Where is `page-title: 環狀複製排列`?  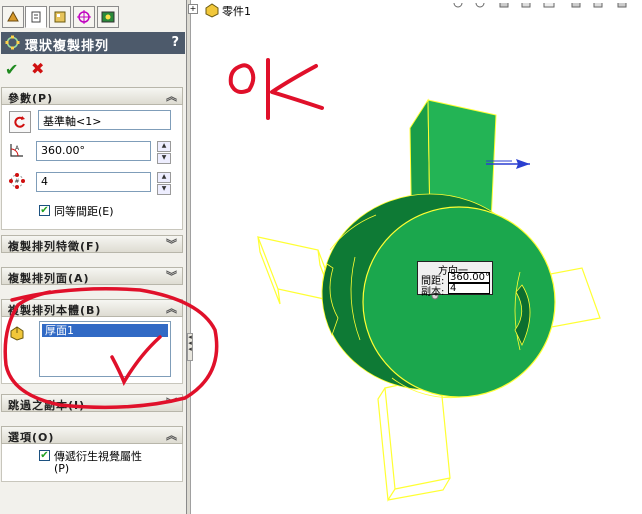 page-title: 環狀複製排列 is located at coordinates (67, 46).